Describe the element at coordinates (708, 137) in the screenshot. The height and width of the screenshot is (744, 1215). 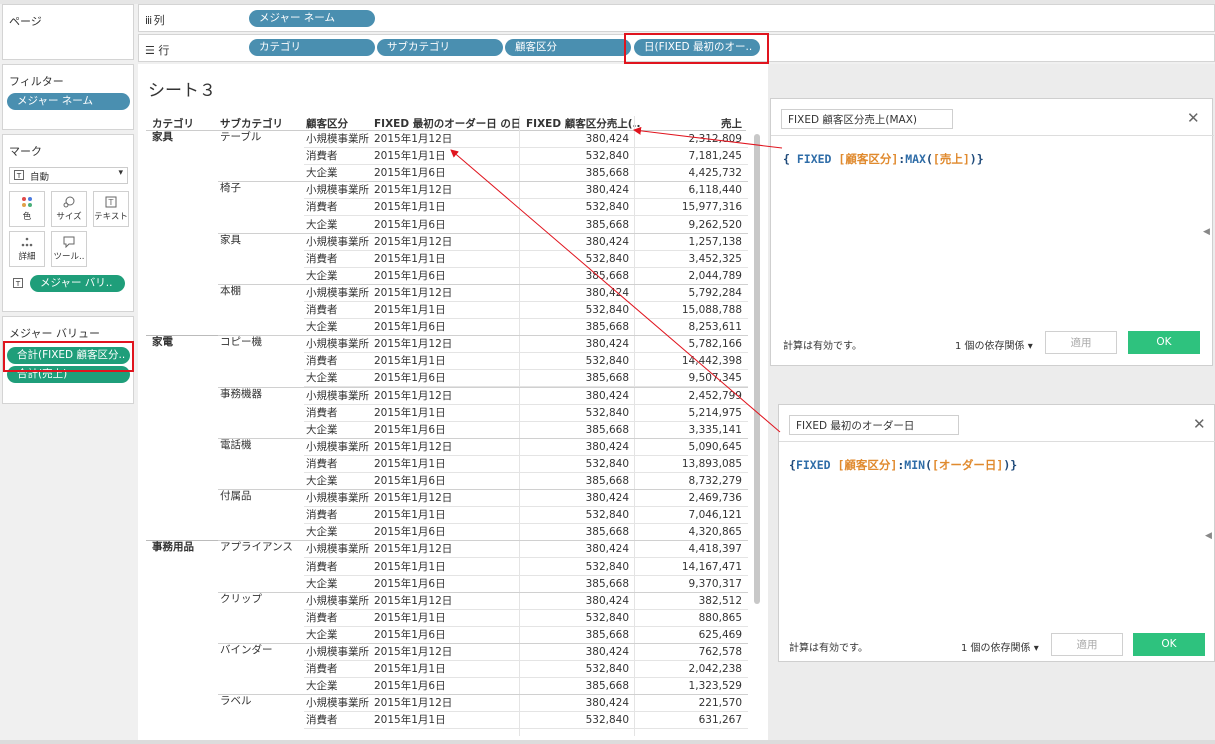
I see `arrow-to-fixed-sales` at that location.